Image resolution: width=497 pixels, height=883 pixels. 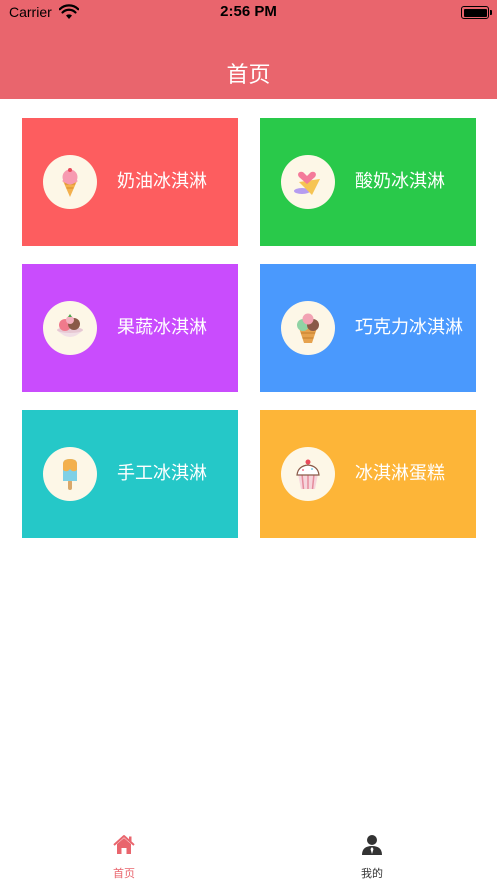 I want to click on tab-home: 首页, so click(x=124, y=851).